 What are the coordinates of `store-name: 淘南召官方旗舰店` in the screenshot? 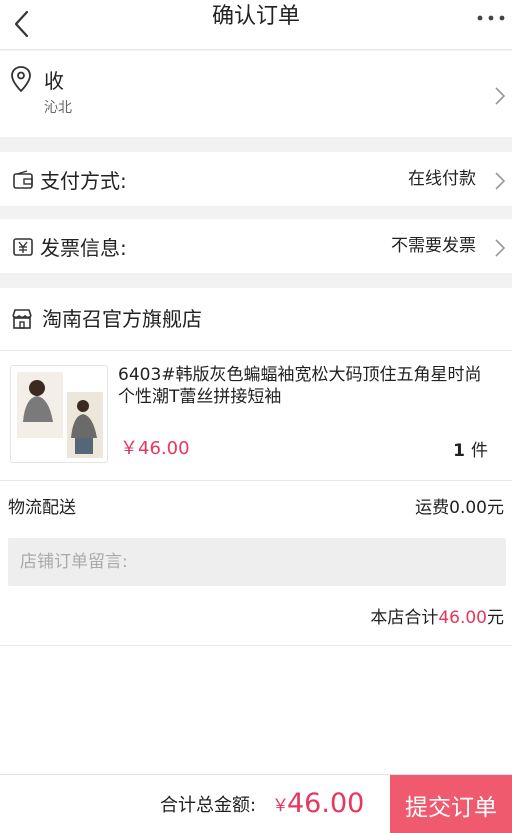 It's located at (122, 319).